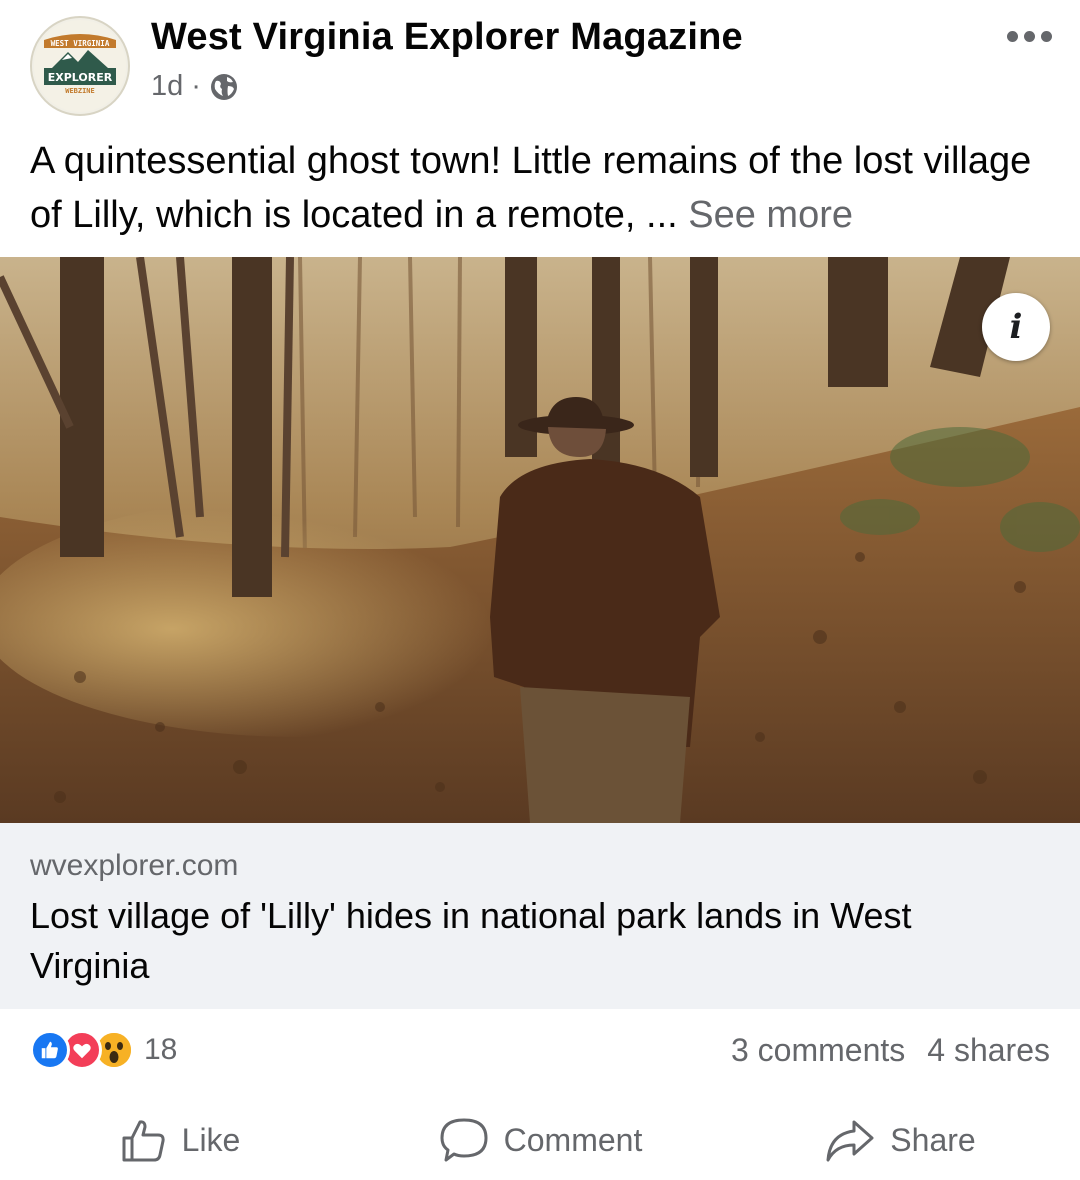 This screenshot has width=1080, height=1180. What do you see at coordinates (540, 1050) in the screenshot?
I see `post-stats: 18 3 comments 4 shares` at bounding box center [540, 1050].